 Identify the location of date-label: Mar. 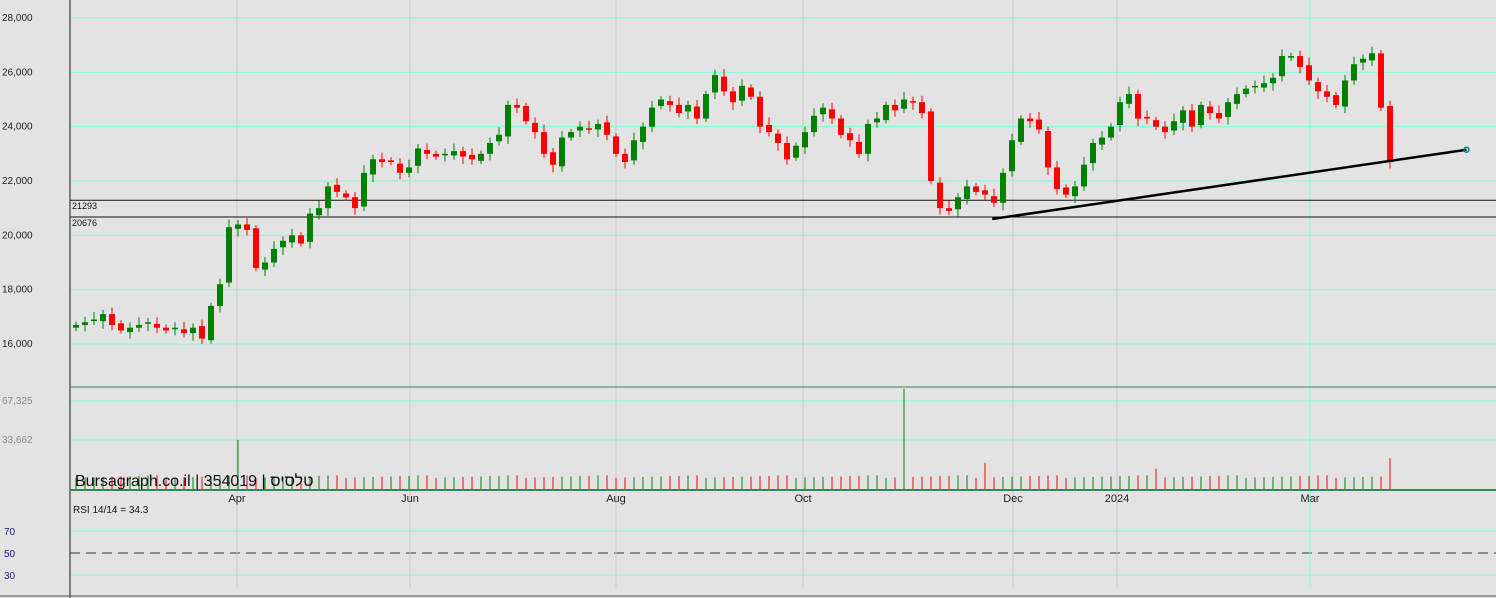
(1310, 499).